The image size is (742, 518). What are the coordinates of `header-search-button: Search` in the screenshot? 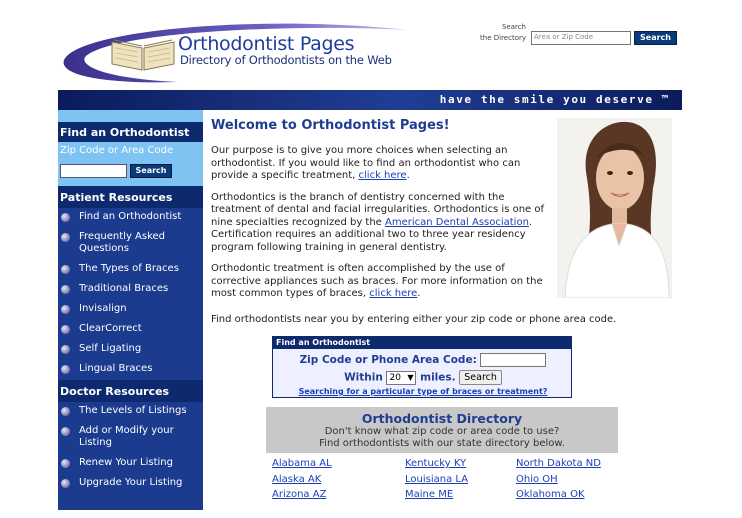 It's located at (655, 38).